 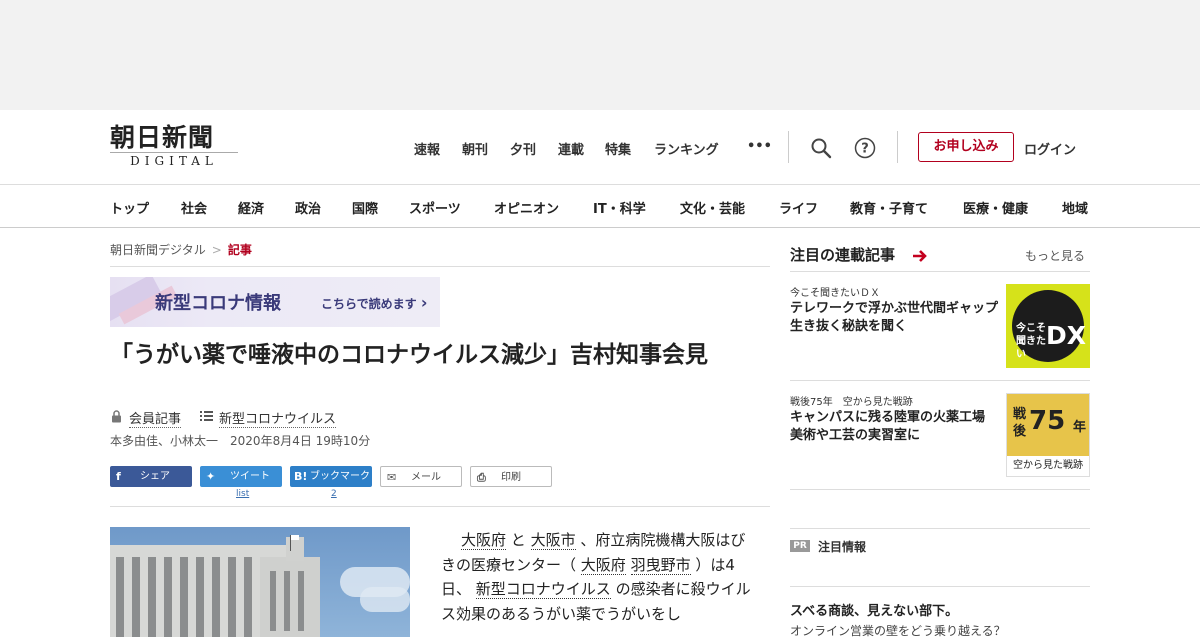 I want to click on topic-tag: 新型コロナウイルス, so click(x=278, y=418).